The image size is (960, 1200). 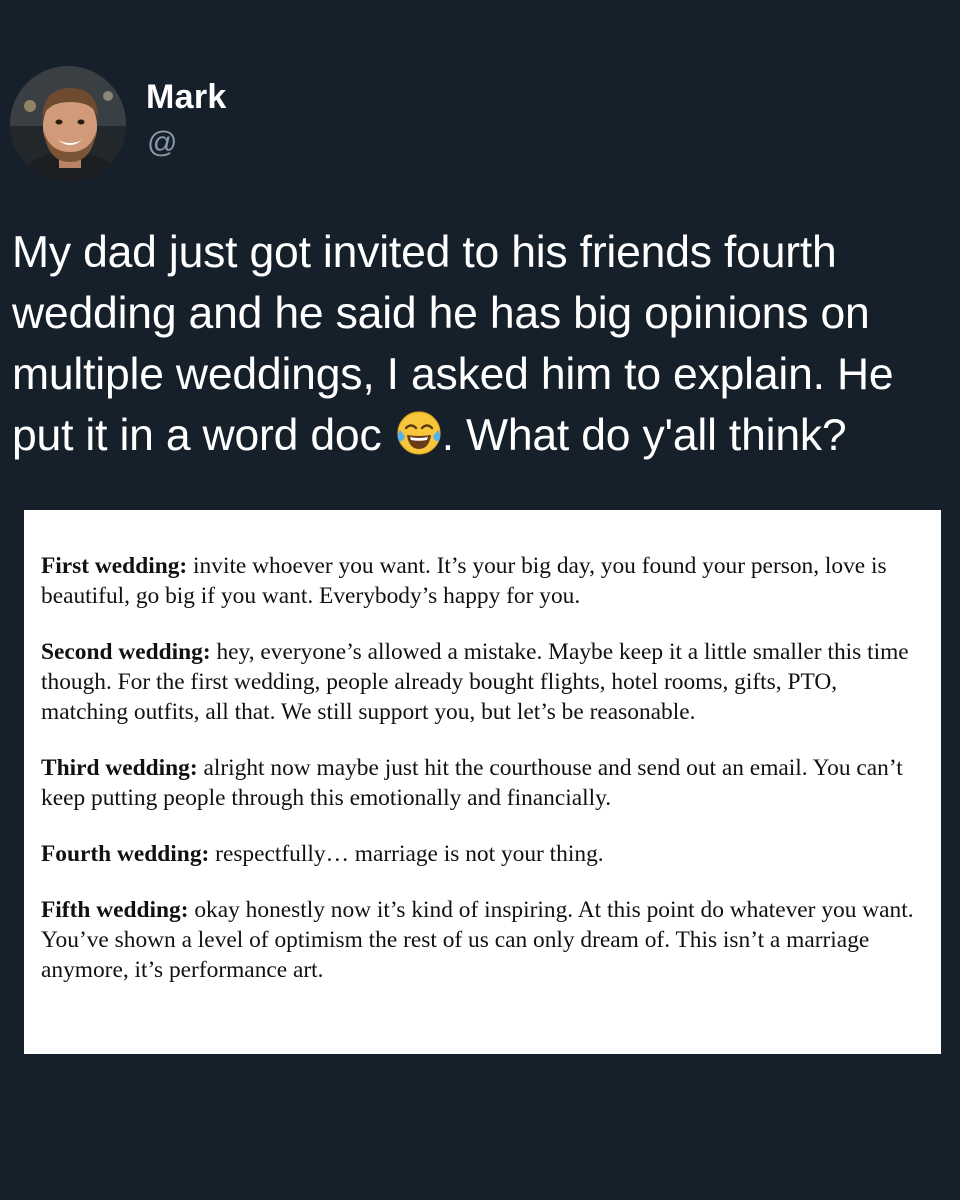 What do you see at coordinates (419, 433) in the screenshot?
I see `face-with-tears-of-joy-icon` at bounding box center [419, 433].